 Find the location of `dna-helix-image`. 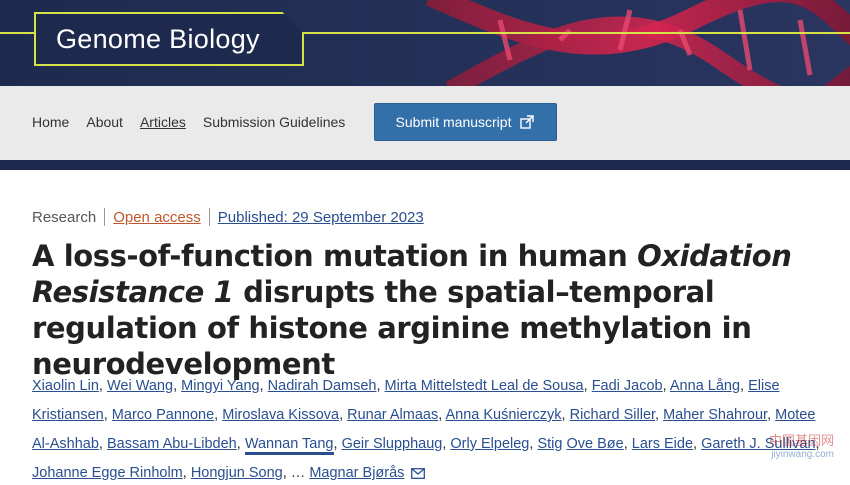

dna-helix-image is located at coordinates (637, 43).